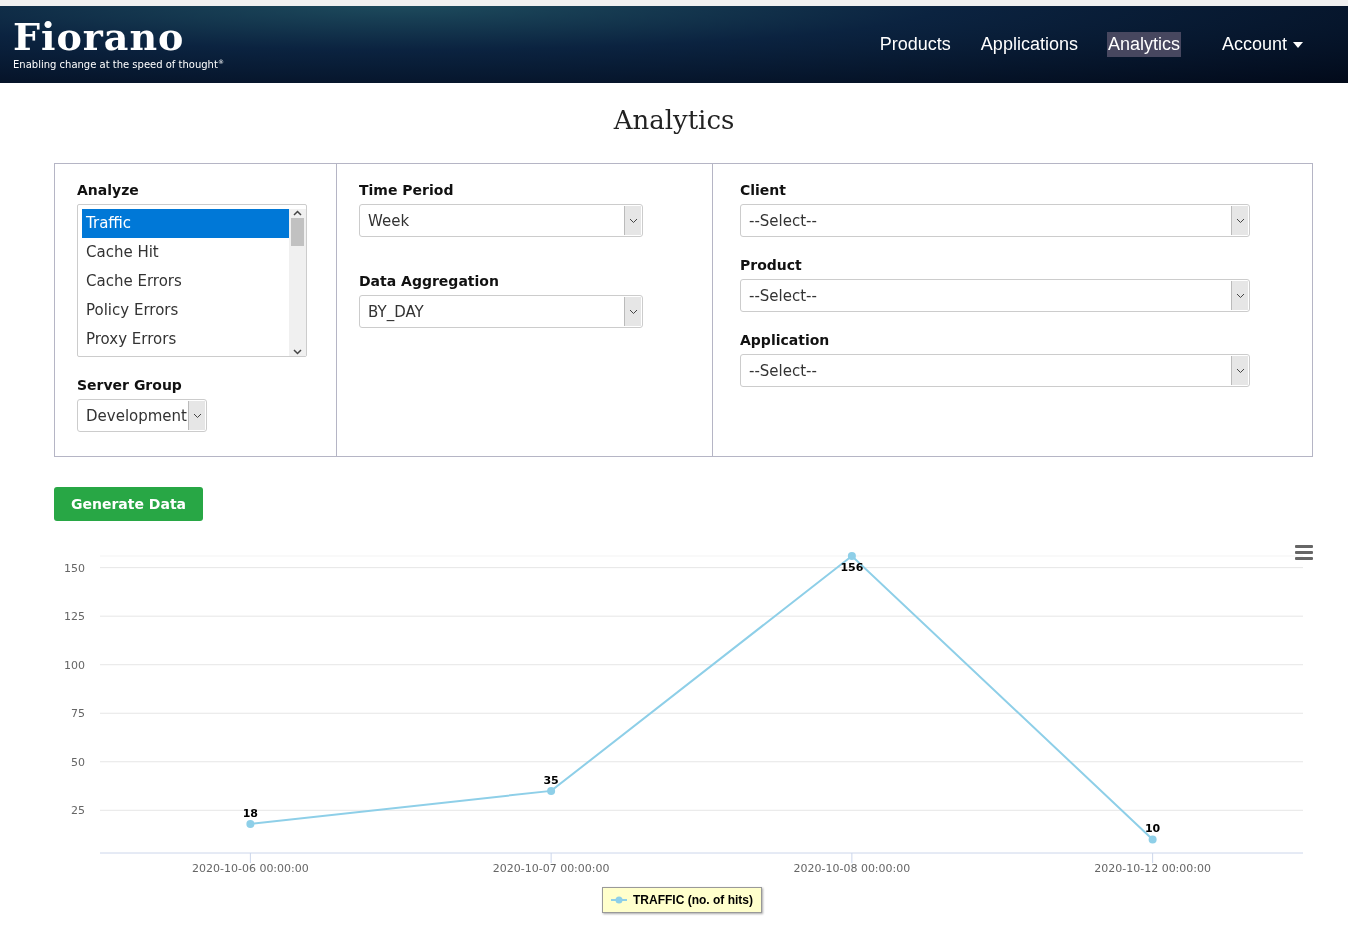 This screenshot has height=941, width=1348. What do you see at coordinates (74, 568) in the screenshot?
I see `y-axis-label: 150` at bounding box center [74, 568].